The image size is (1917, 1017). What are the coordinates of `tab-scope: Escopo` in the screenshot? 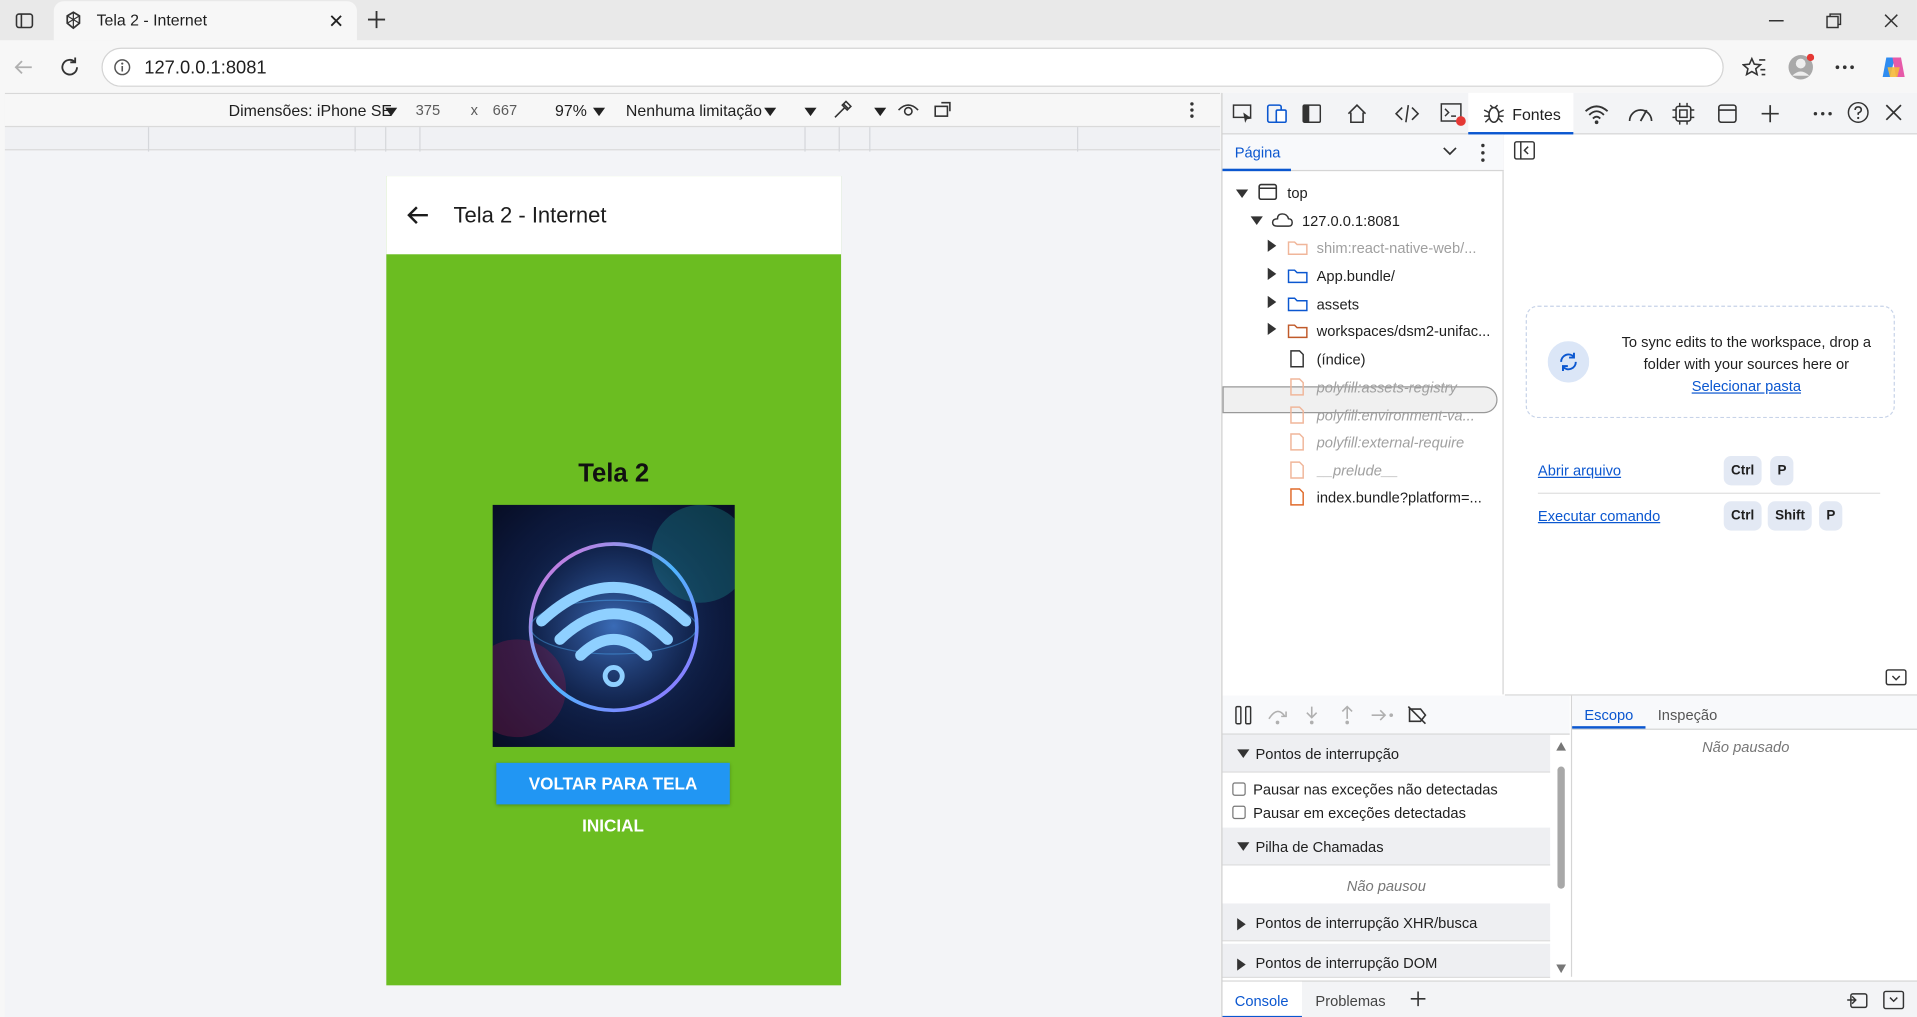 It's located at (1608, 715).